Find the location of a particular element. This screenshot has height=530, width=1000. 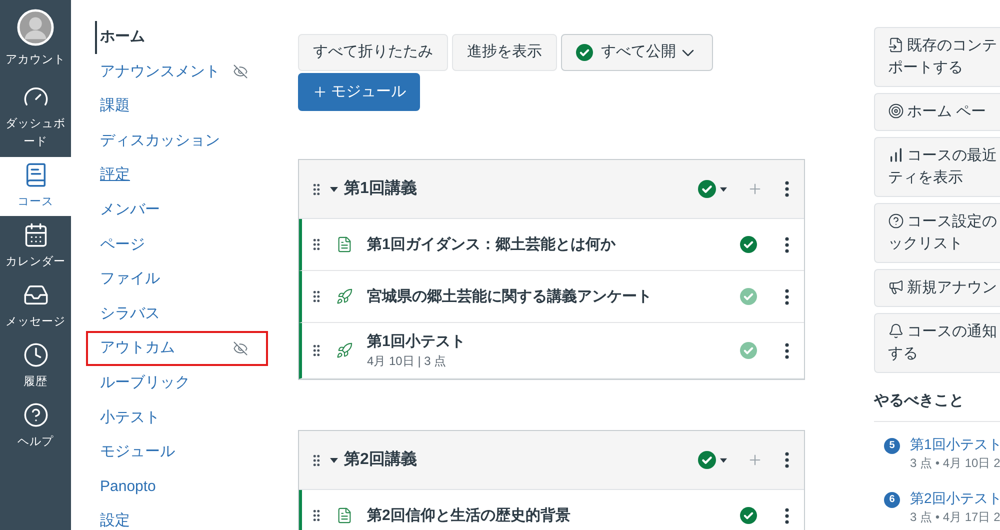

global-nav-link: コース is located at coordinates (35, 186).